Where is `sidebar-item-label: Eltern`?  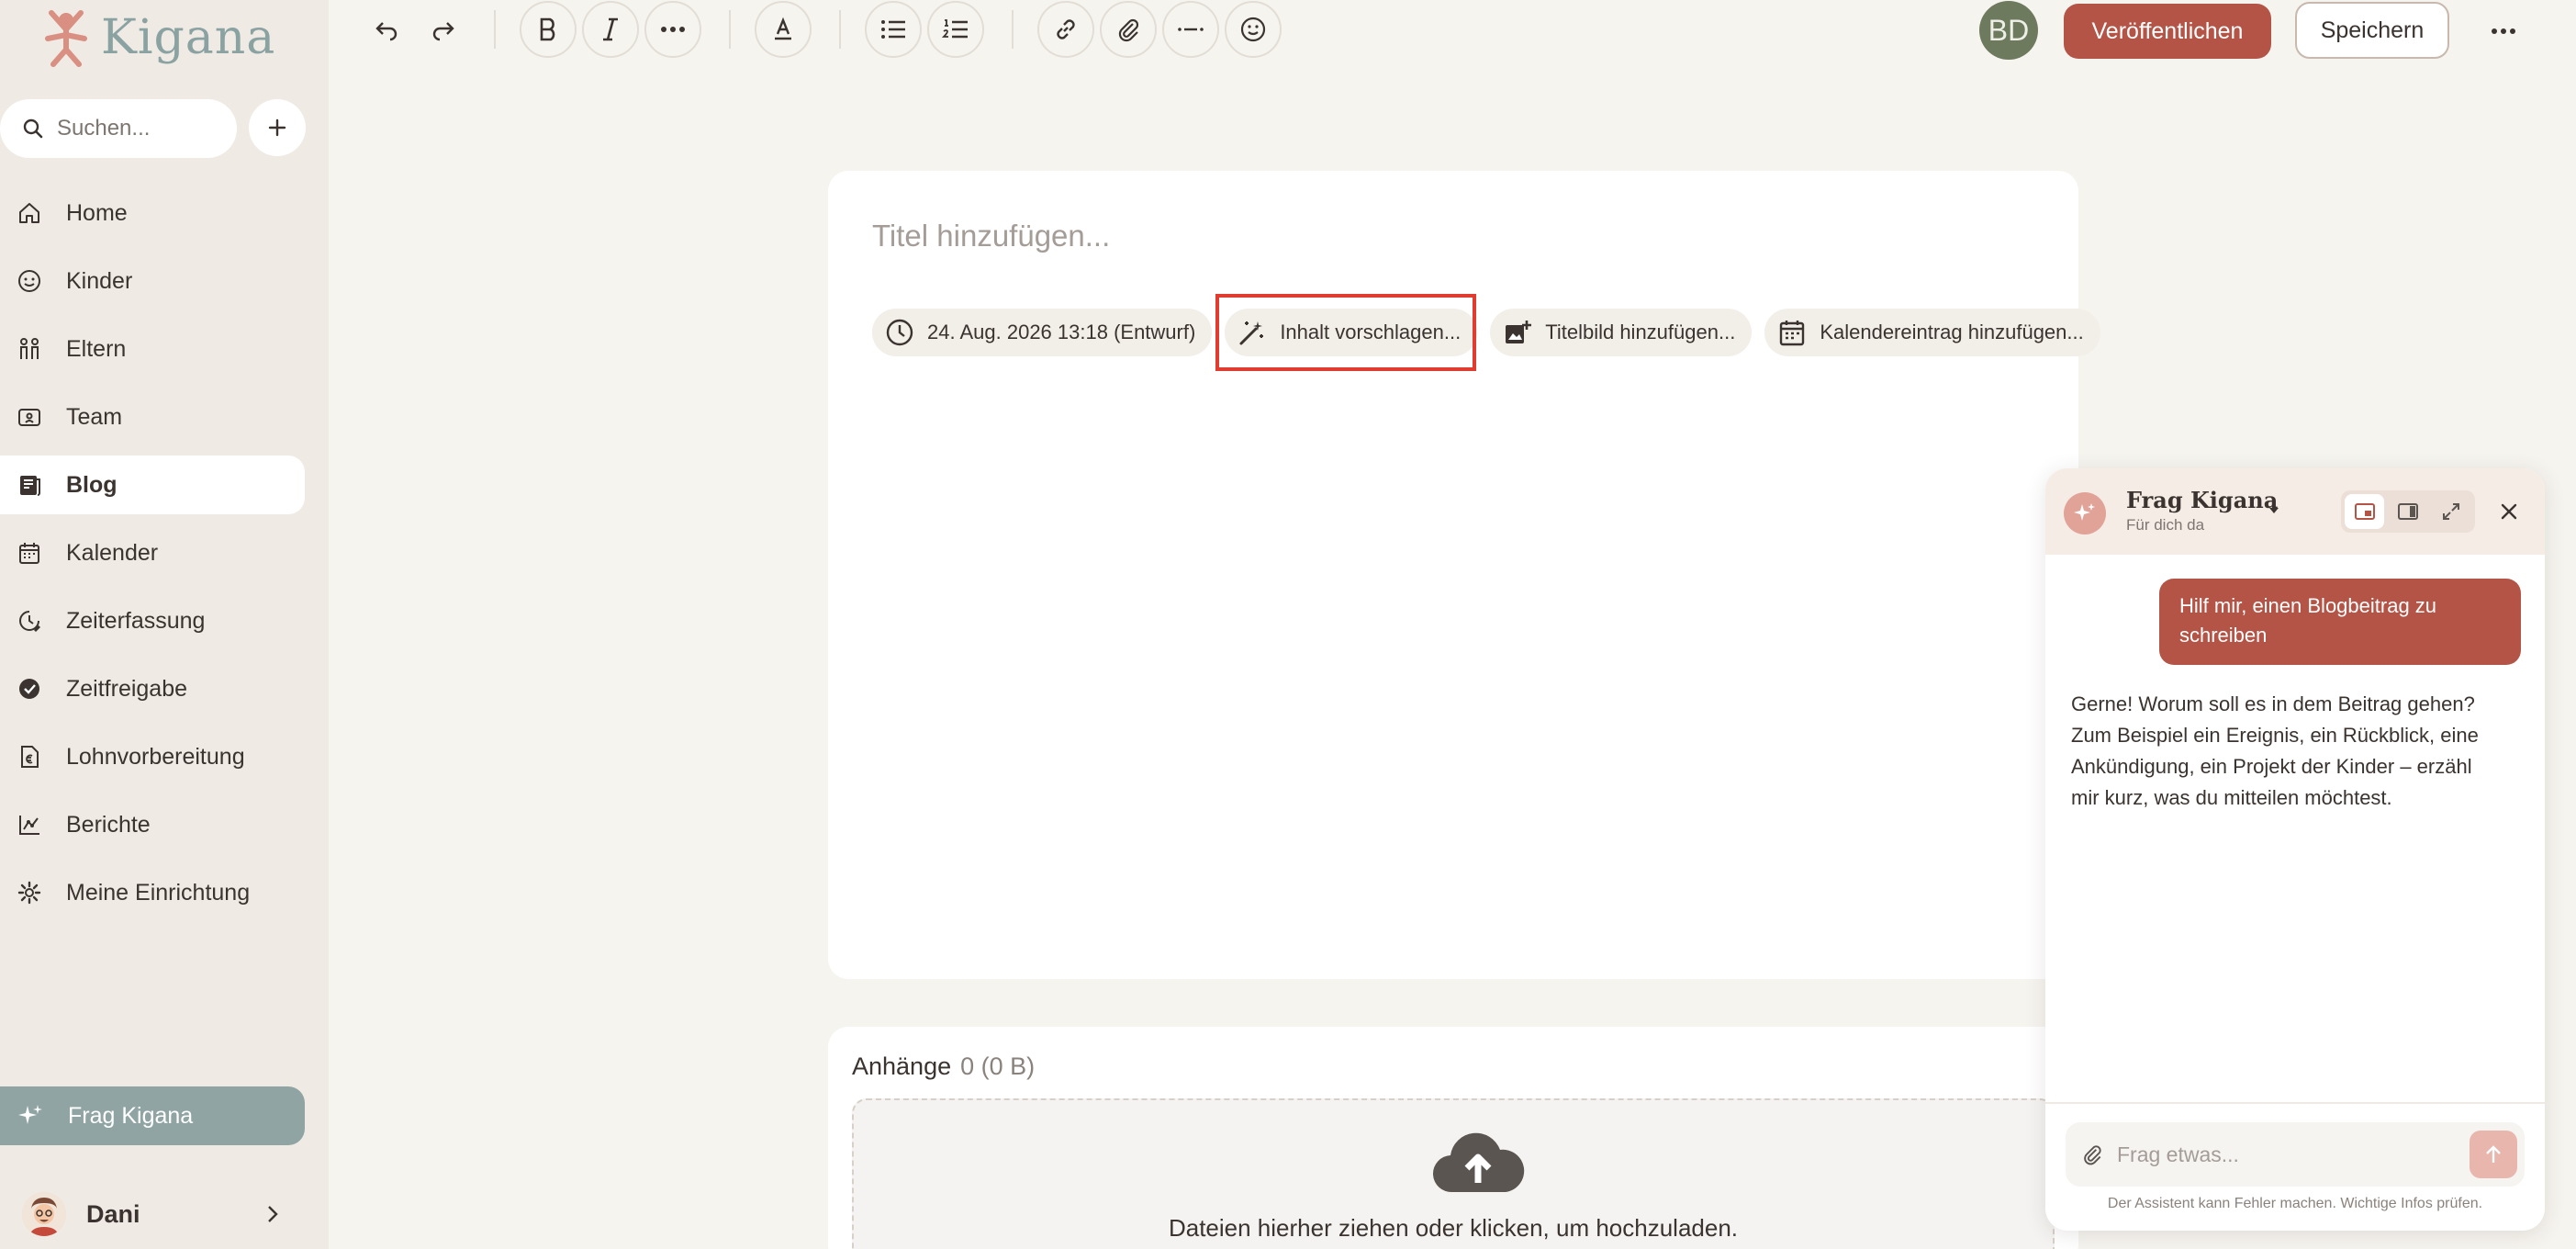
sidebar-item-label: Eltern is located at coordinates (96, 348).